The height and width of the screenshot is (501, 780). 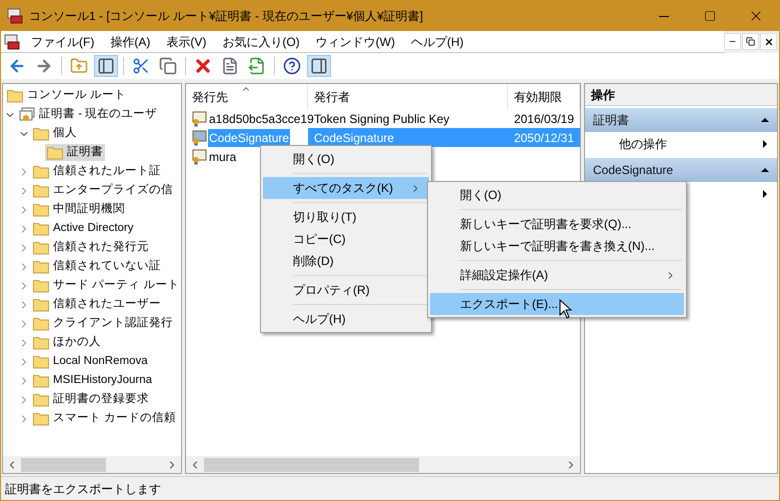 What do you see at coordinates (90, 361) in the screenshot?
I see `tree-item: Local NonRemova` at bounding box center [90, 361].